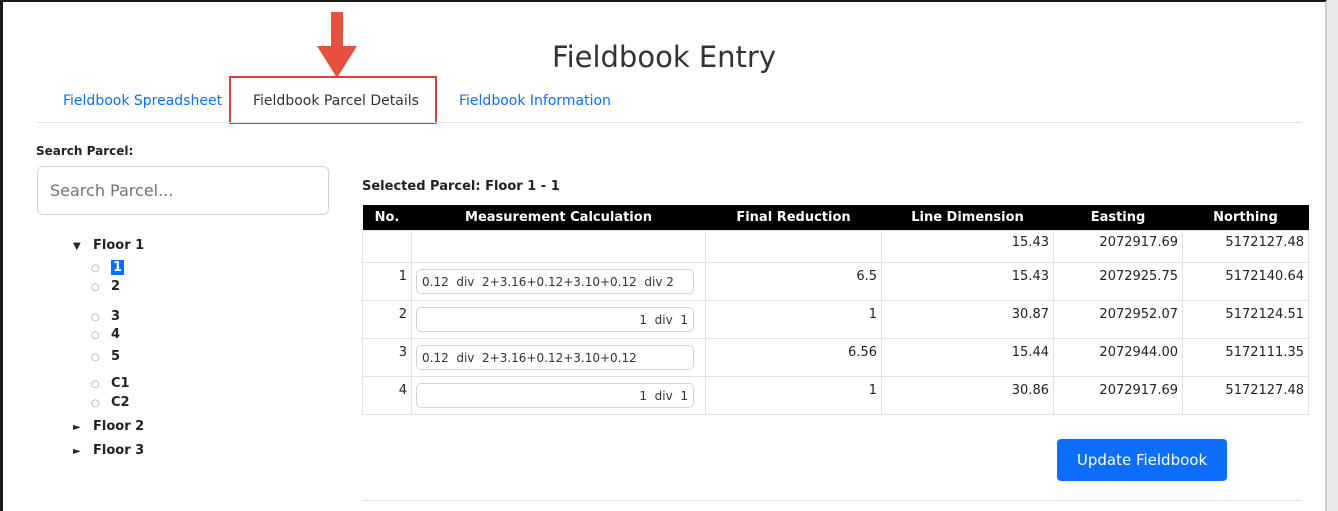 This screenshot has width=1338, height=511. I want to click on col-header-no: No., so click(387, 218).